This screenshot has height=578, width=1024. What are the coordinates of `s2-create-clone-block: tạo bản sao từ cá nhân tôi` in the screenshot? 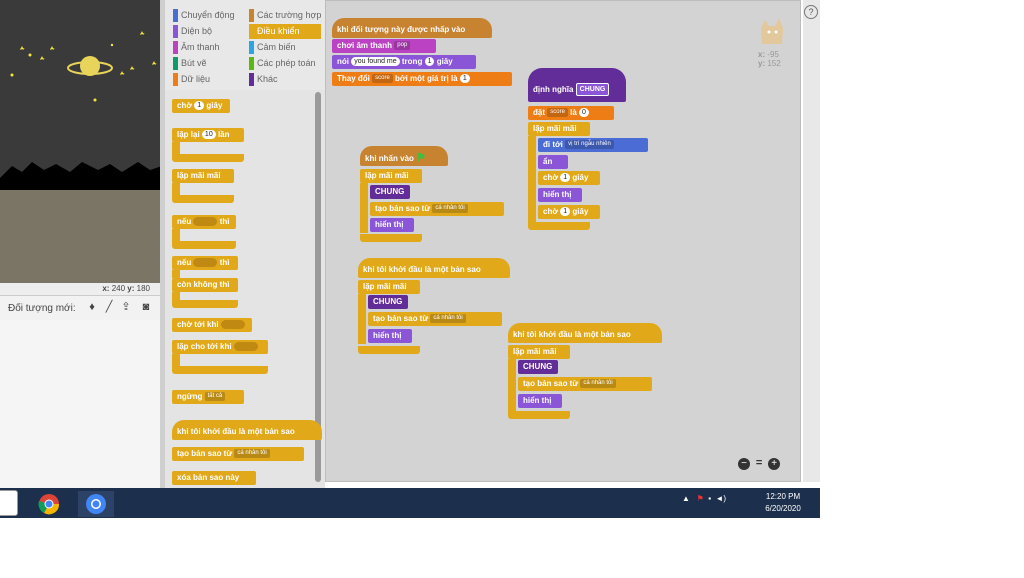 It's located at (437, 209).